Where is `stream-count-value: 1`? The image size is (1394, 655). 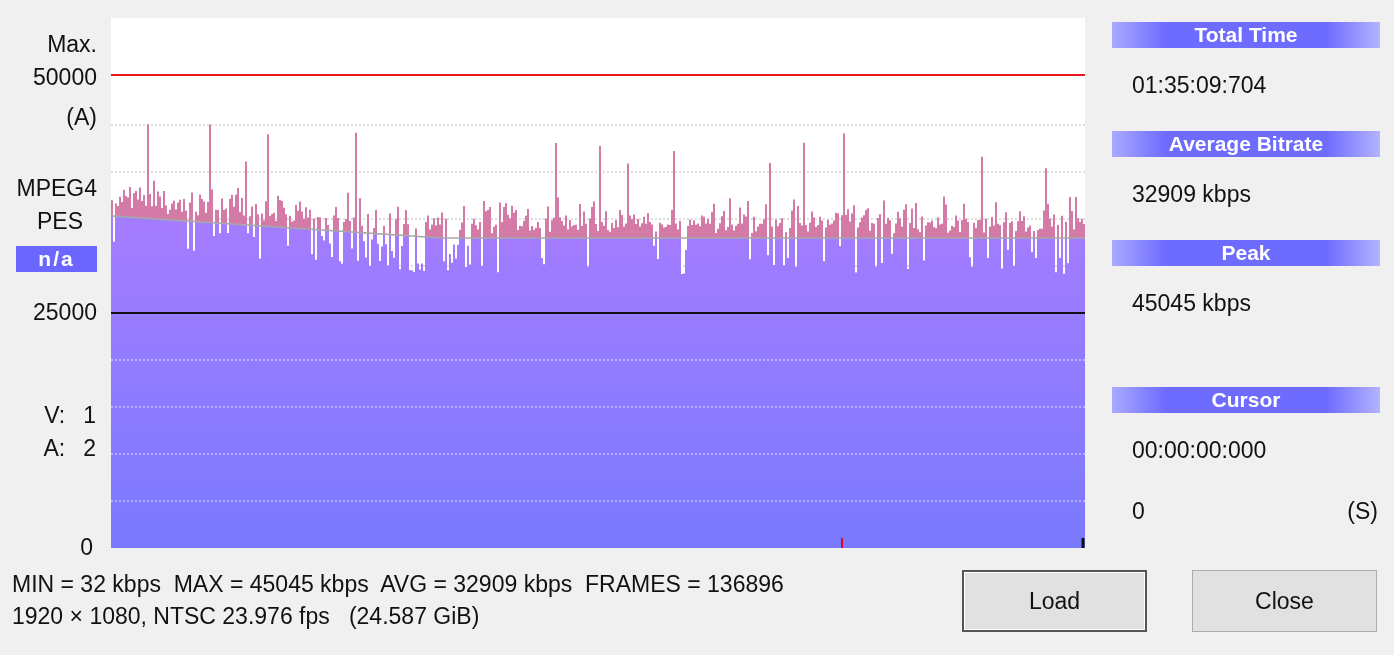
stream-count-value: 1 is located at coordinates (89, 415).